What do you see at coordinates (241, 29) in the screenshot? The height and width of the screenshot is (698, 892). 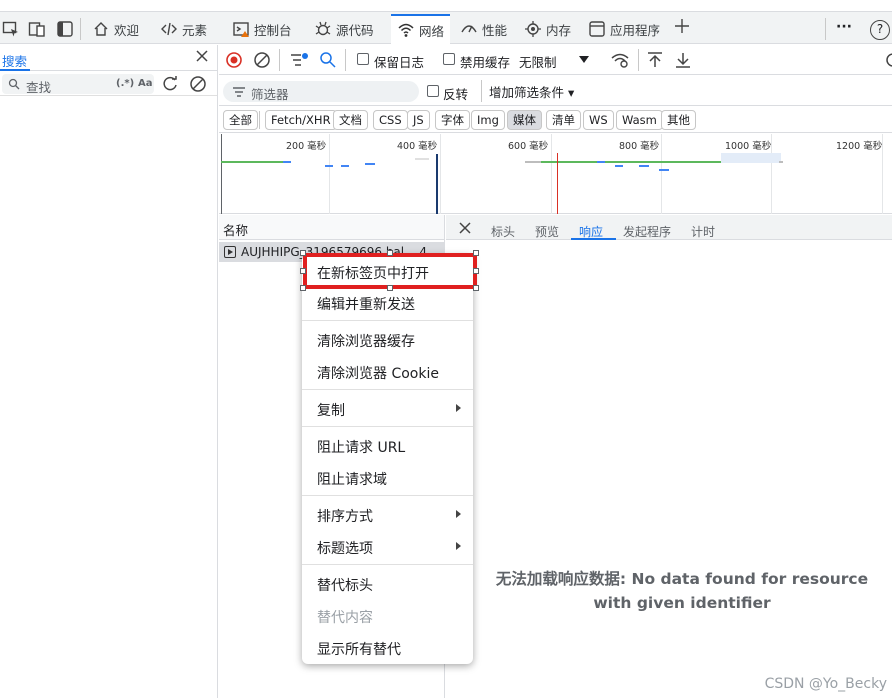 I see `console-icon` at bounding box center [241, 29].